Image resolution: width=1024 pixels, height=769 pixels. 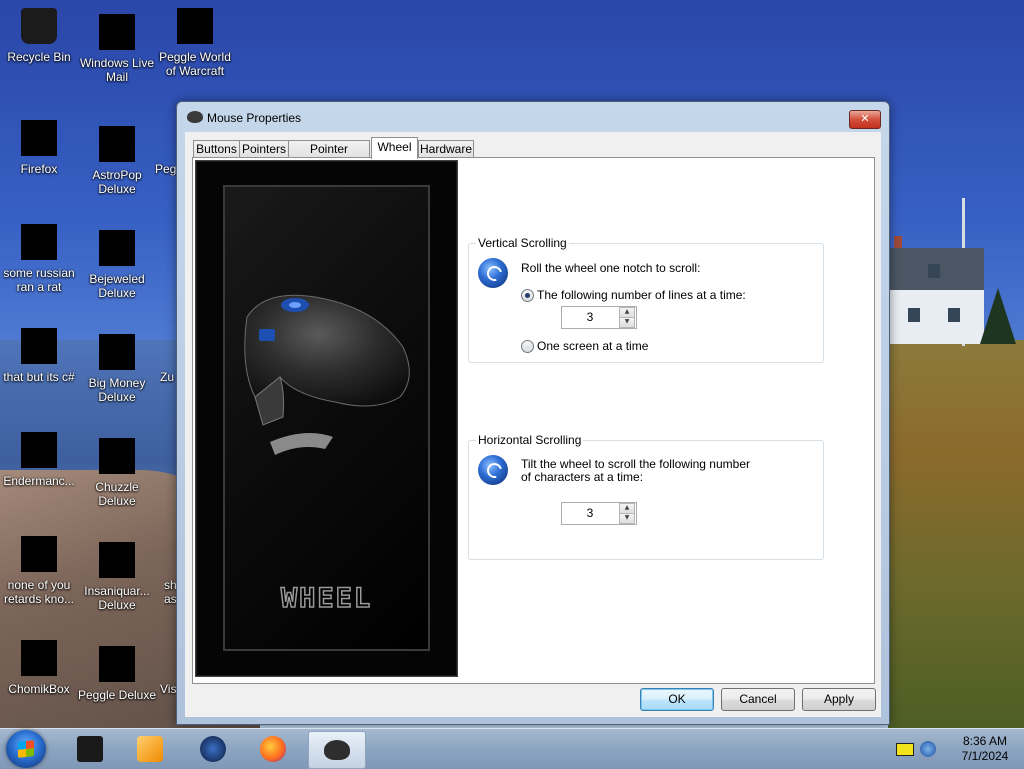 I want to click on taskbar-item-mouse-properties, so click(x=337, y=750).